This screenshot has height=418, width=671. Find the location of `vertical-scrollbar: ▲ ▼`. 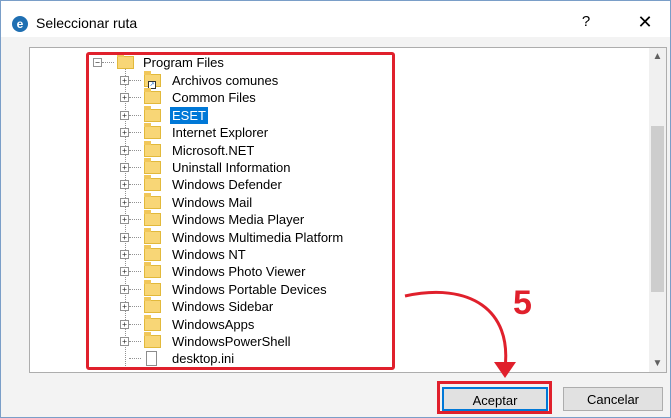

vertical-scrollbar: ▲ ▼ is located at coordinates (657, 210).